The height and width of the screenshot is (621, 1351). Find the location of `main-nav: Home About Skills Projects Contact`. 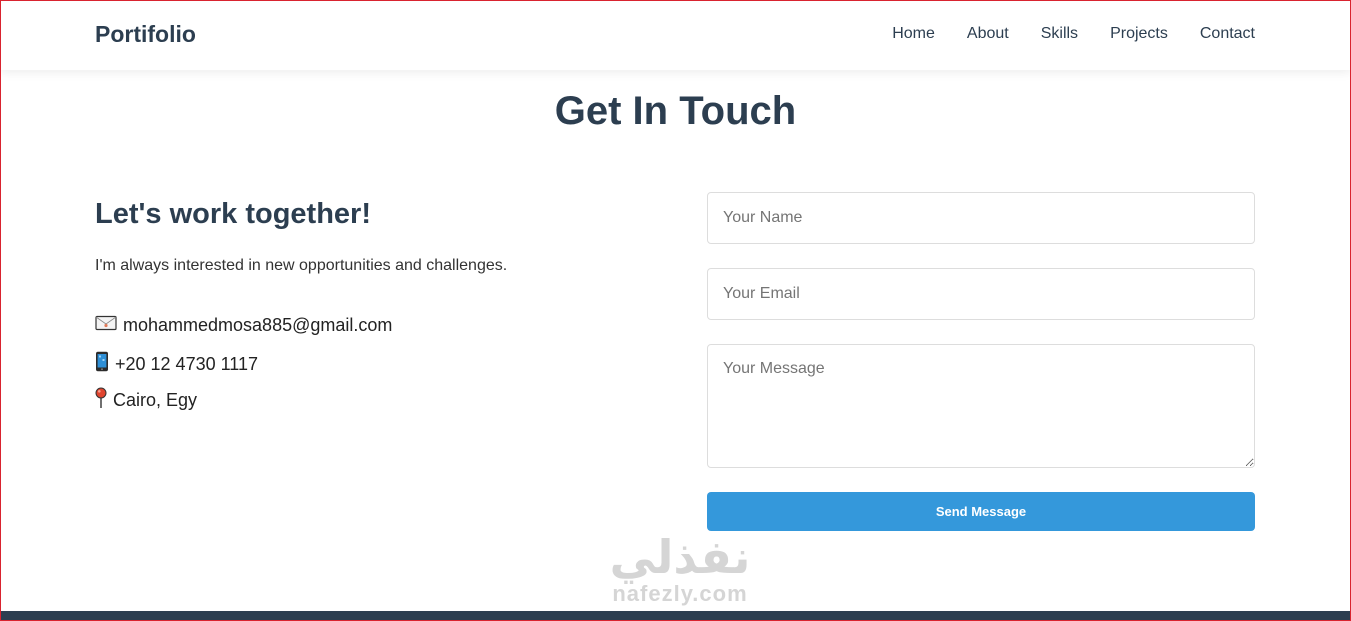

main-nav: Home About Skills Projects Contact is located at coordinates (1057, 34).